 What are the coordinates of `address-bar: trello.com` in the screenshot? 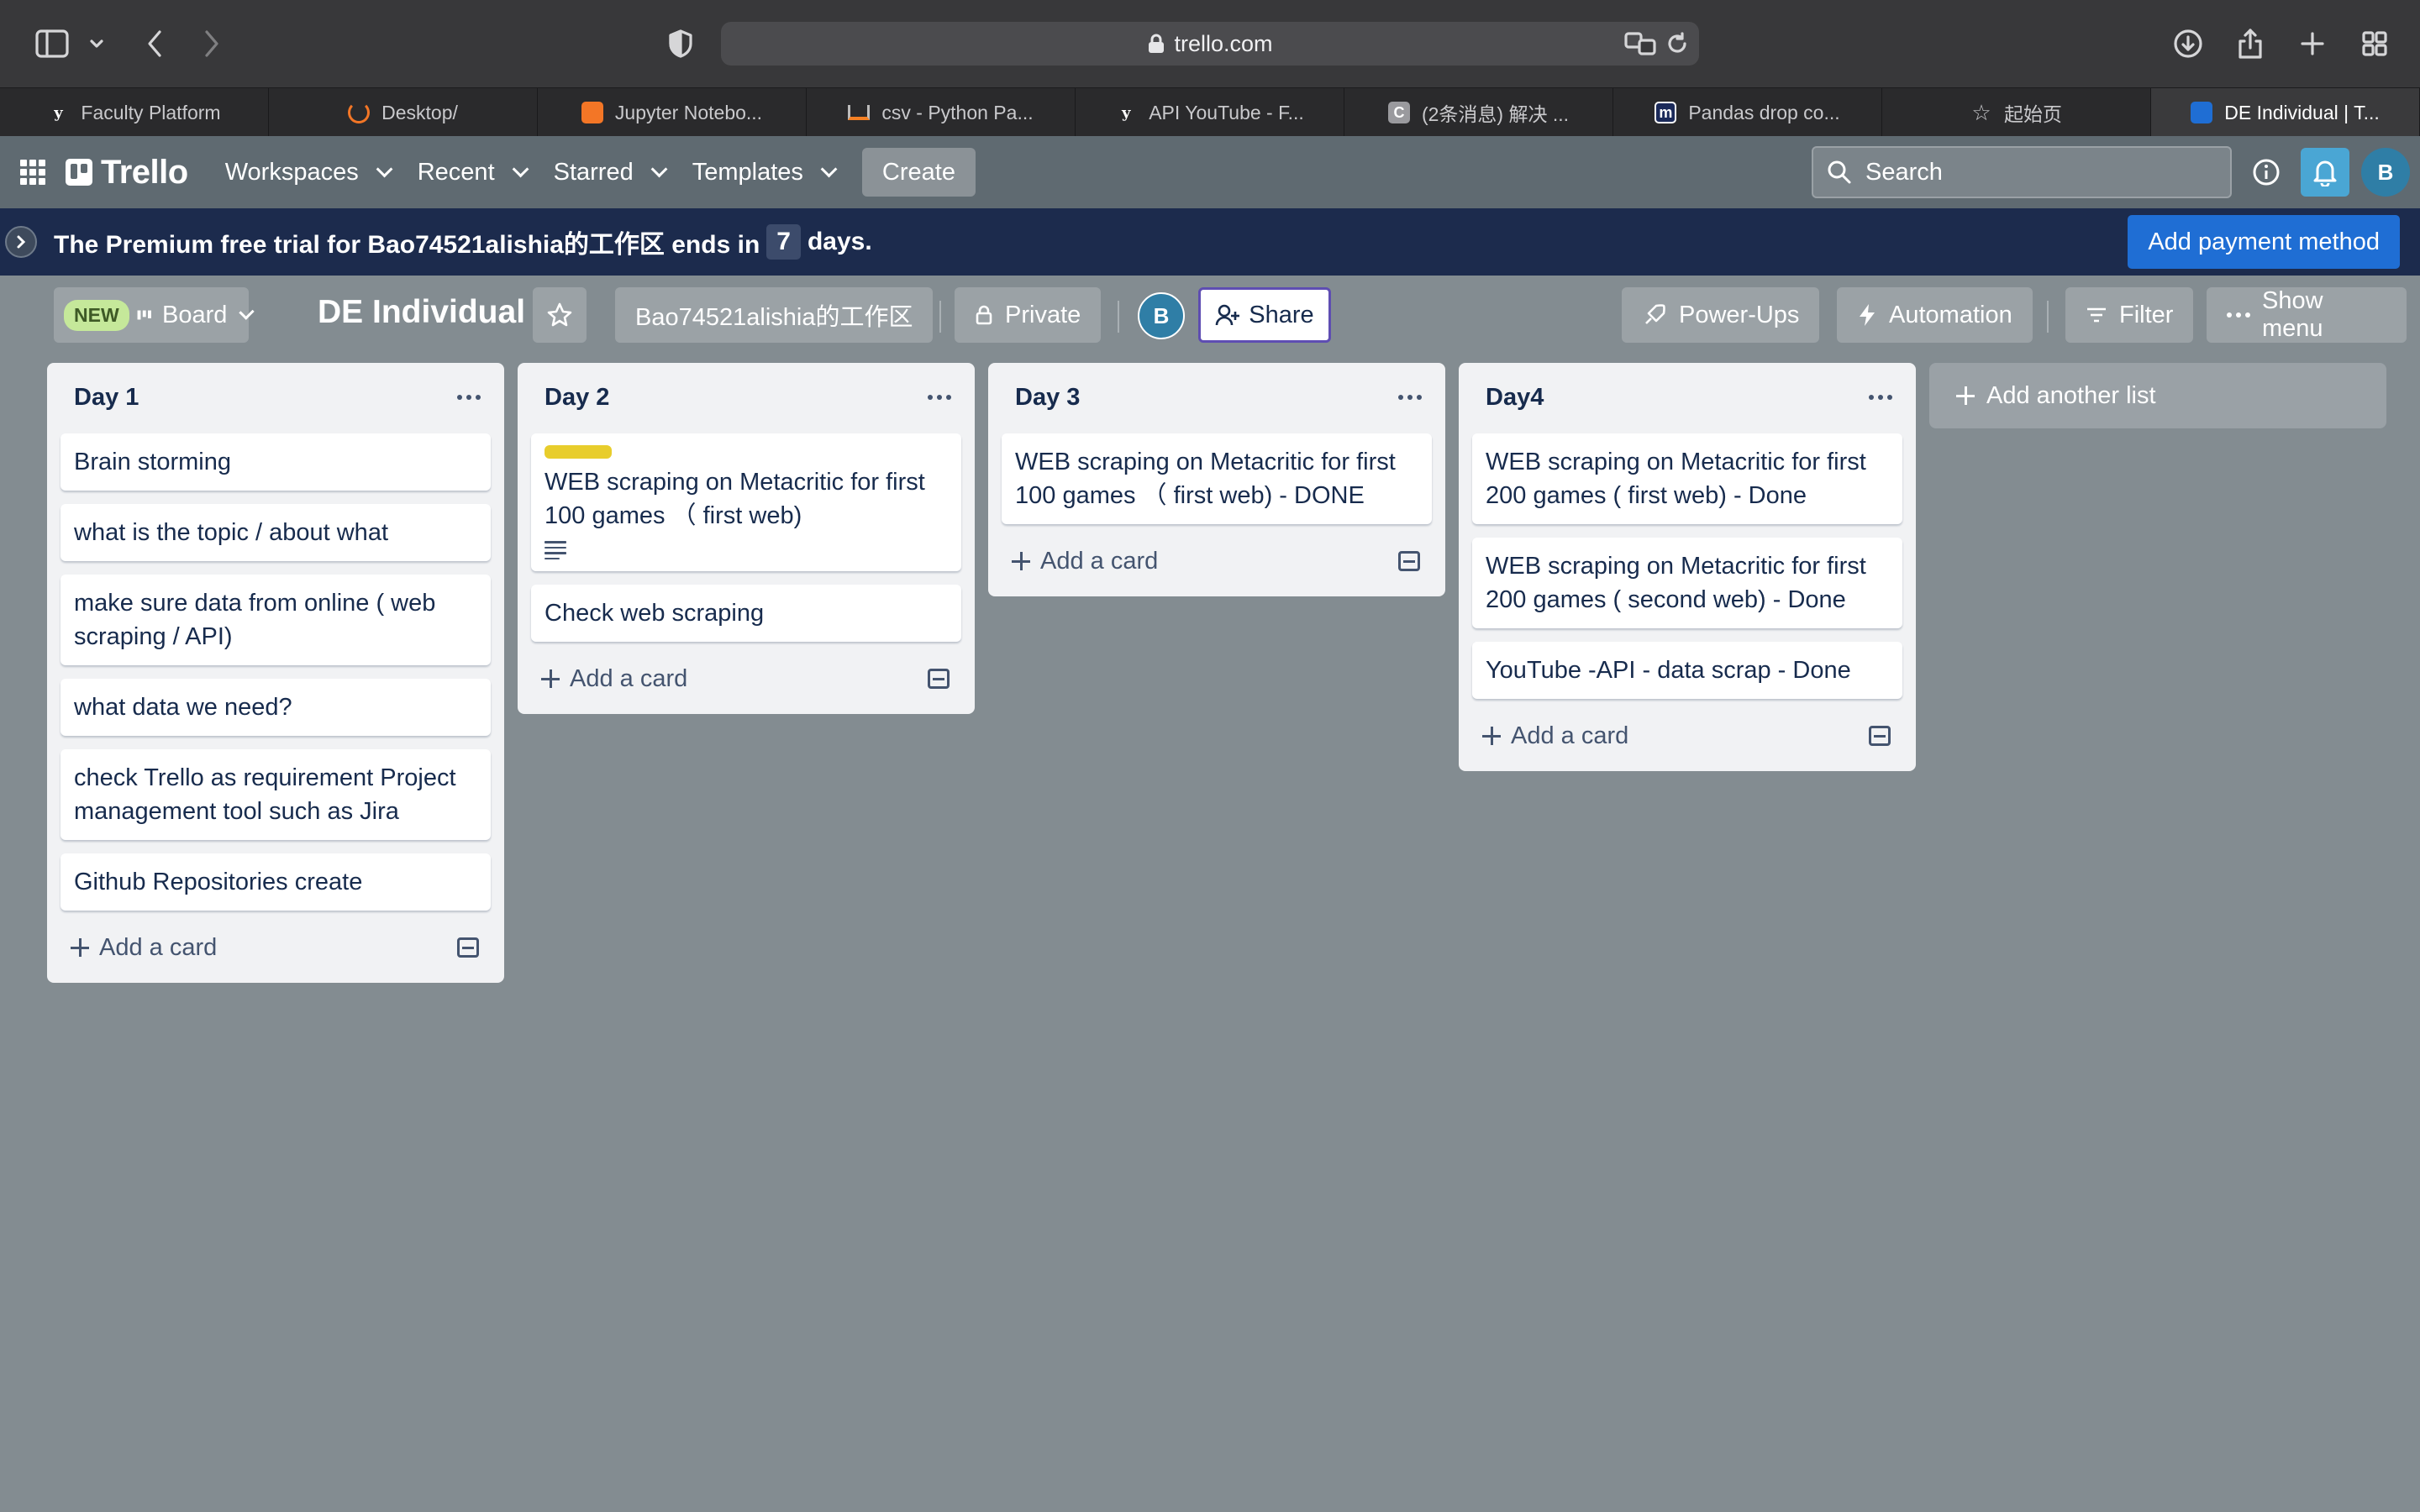 It's located at (1210, 44).